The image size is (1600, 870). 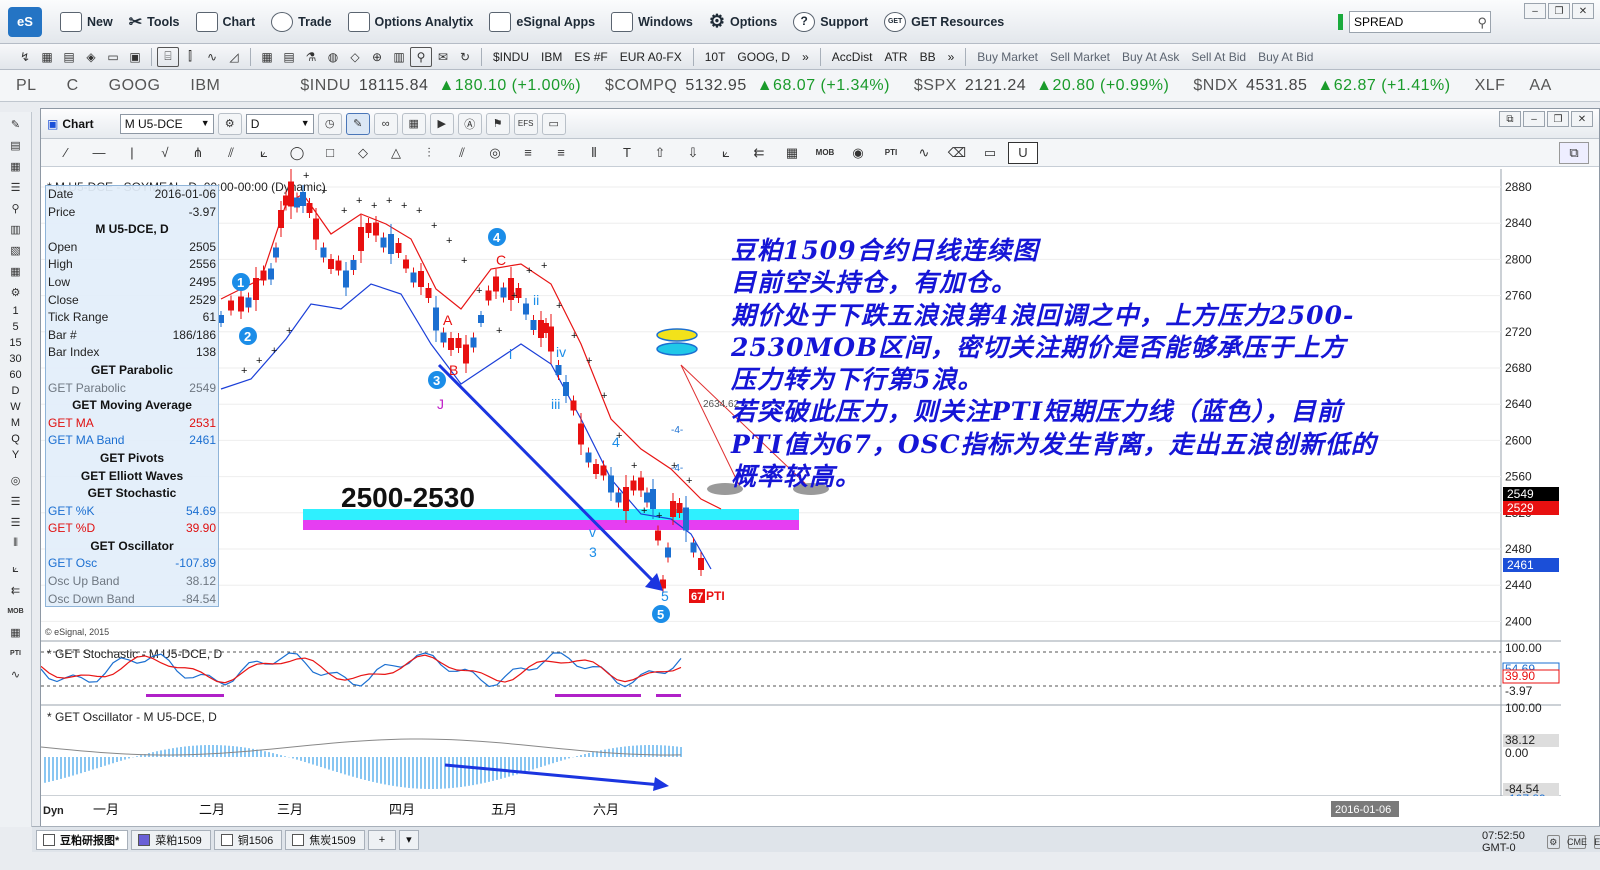 I want to click on eraser-tool-icon: ◇, so click(x=363, y=153).